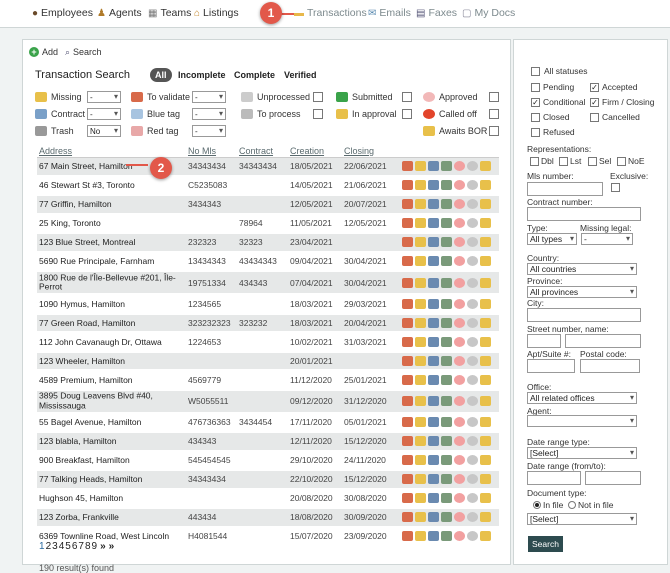  I want to click on row-address: 123 Wheeler, Hamilton, so click(82, 361).